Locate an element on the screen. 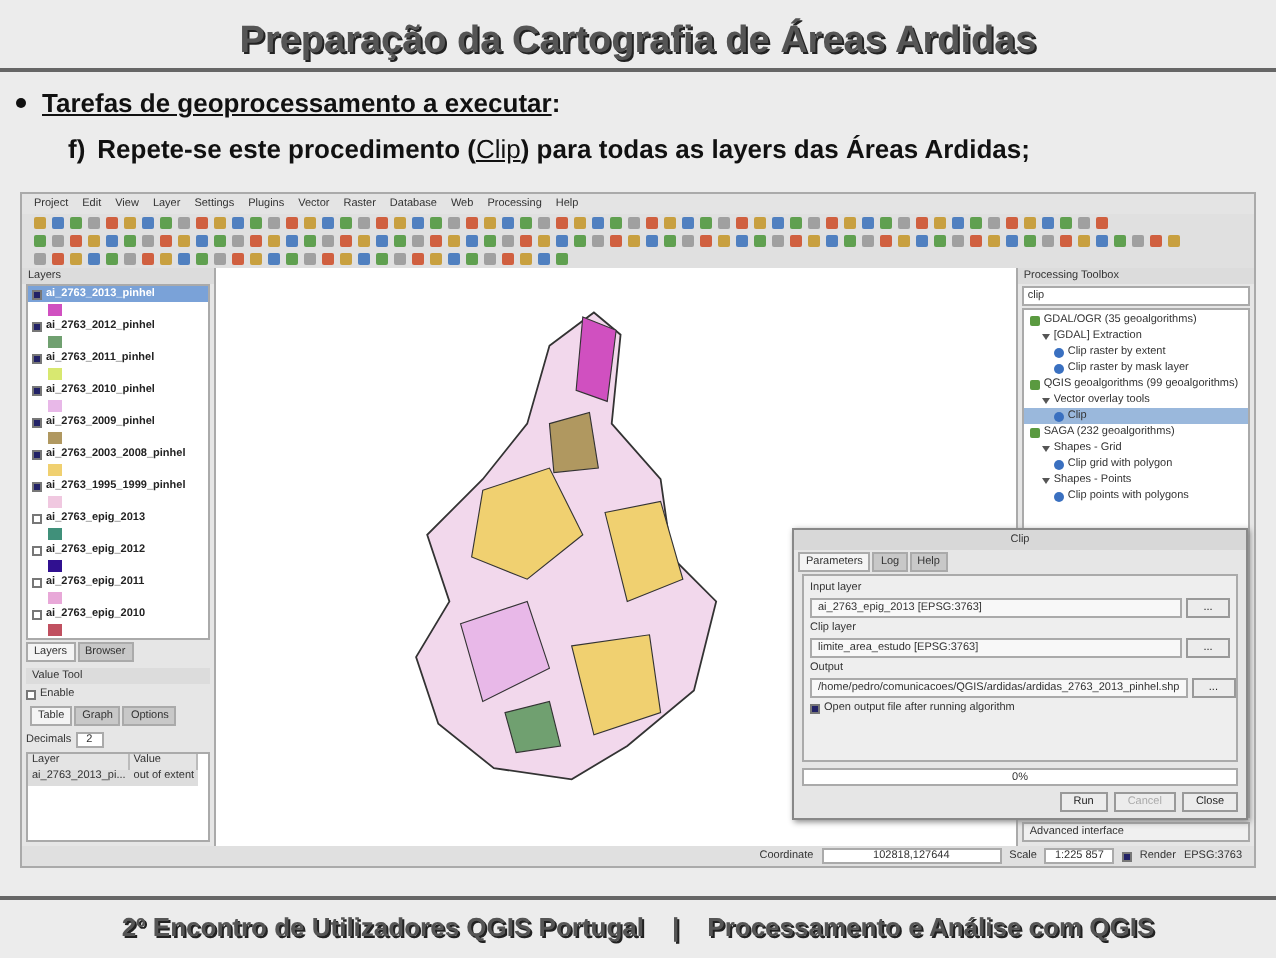  footer-text: 2º Encontro de Utilizadores QGIS Portugal is located at coordinates (383, 927).